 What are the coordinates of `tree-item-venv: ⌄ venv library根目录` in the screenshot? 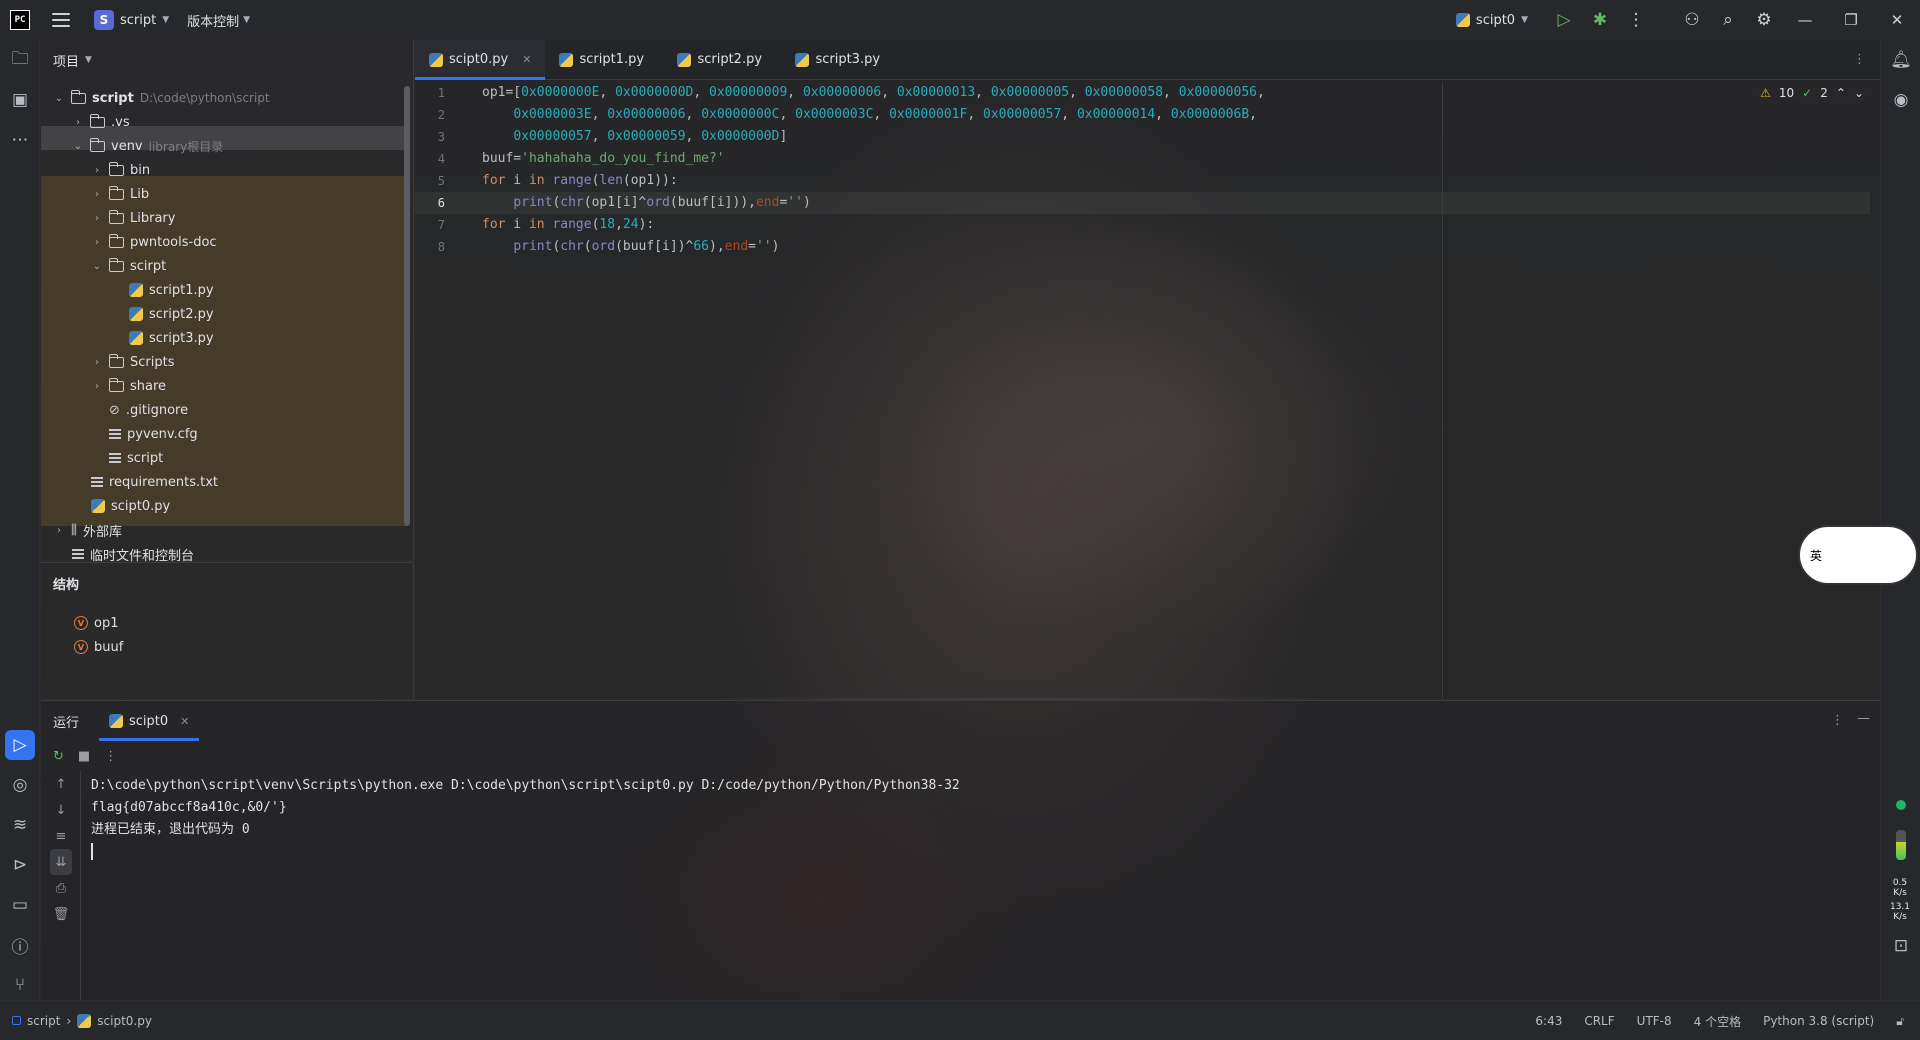 It's located at (147, 146).